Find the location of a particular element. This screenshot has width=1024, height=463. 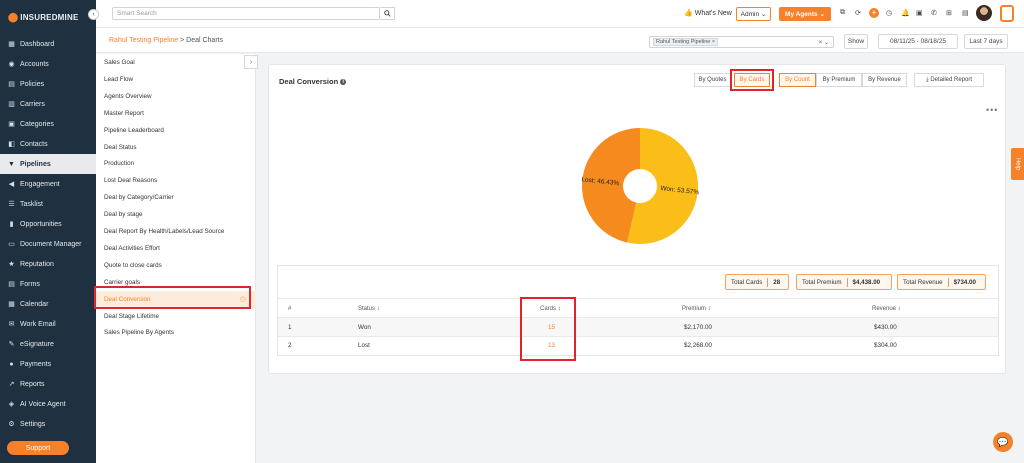

reports-panel-toggle: › is located at coordinates (251, 62).